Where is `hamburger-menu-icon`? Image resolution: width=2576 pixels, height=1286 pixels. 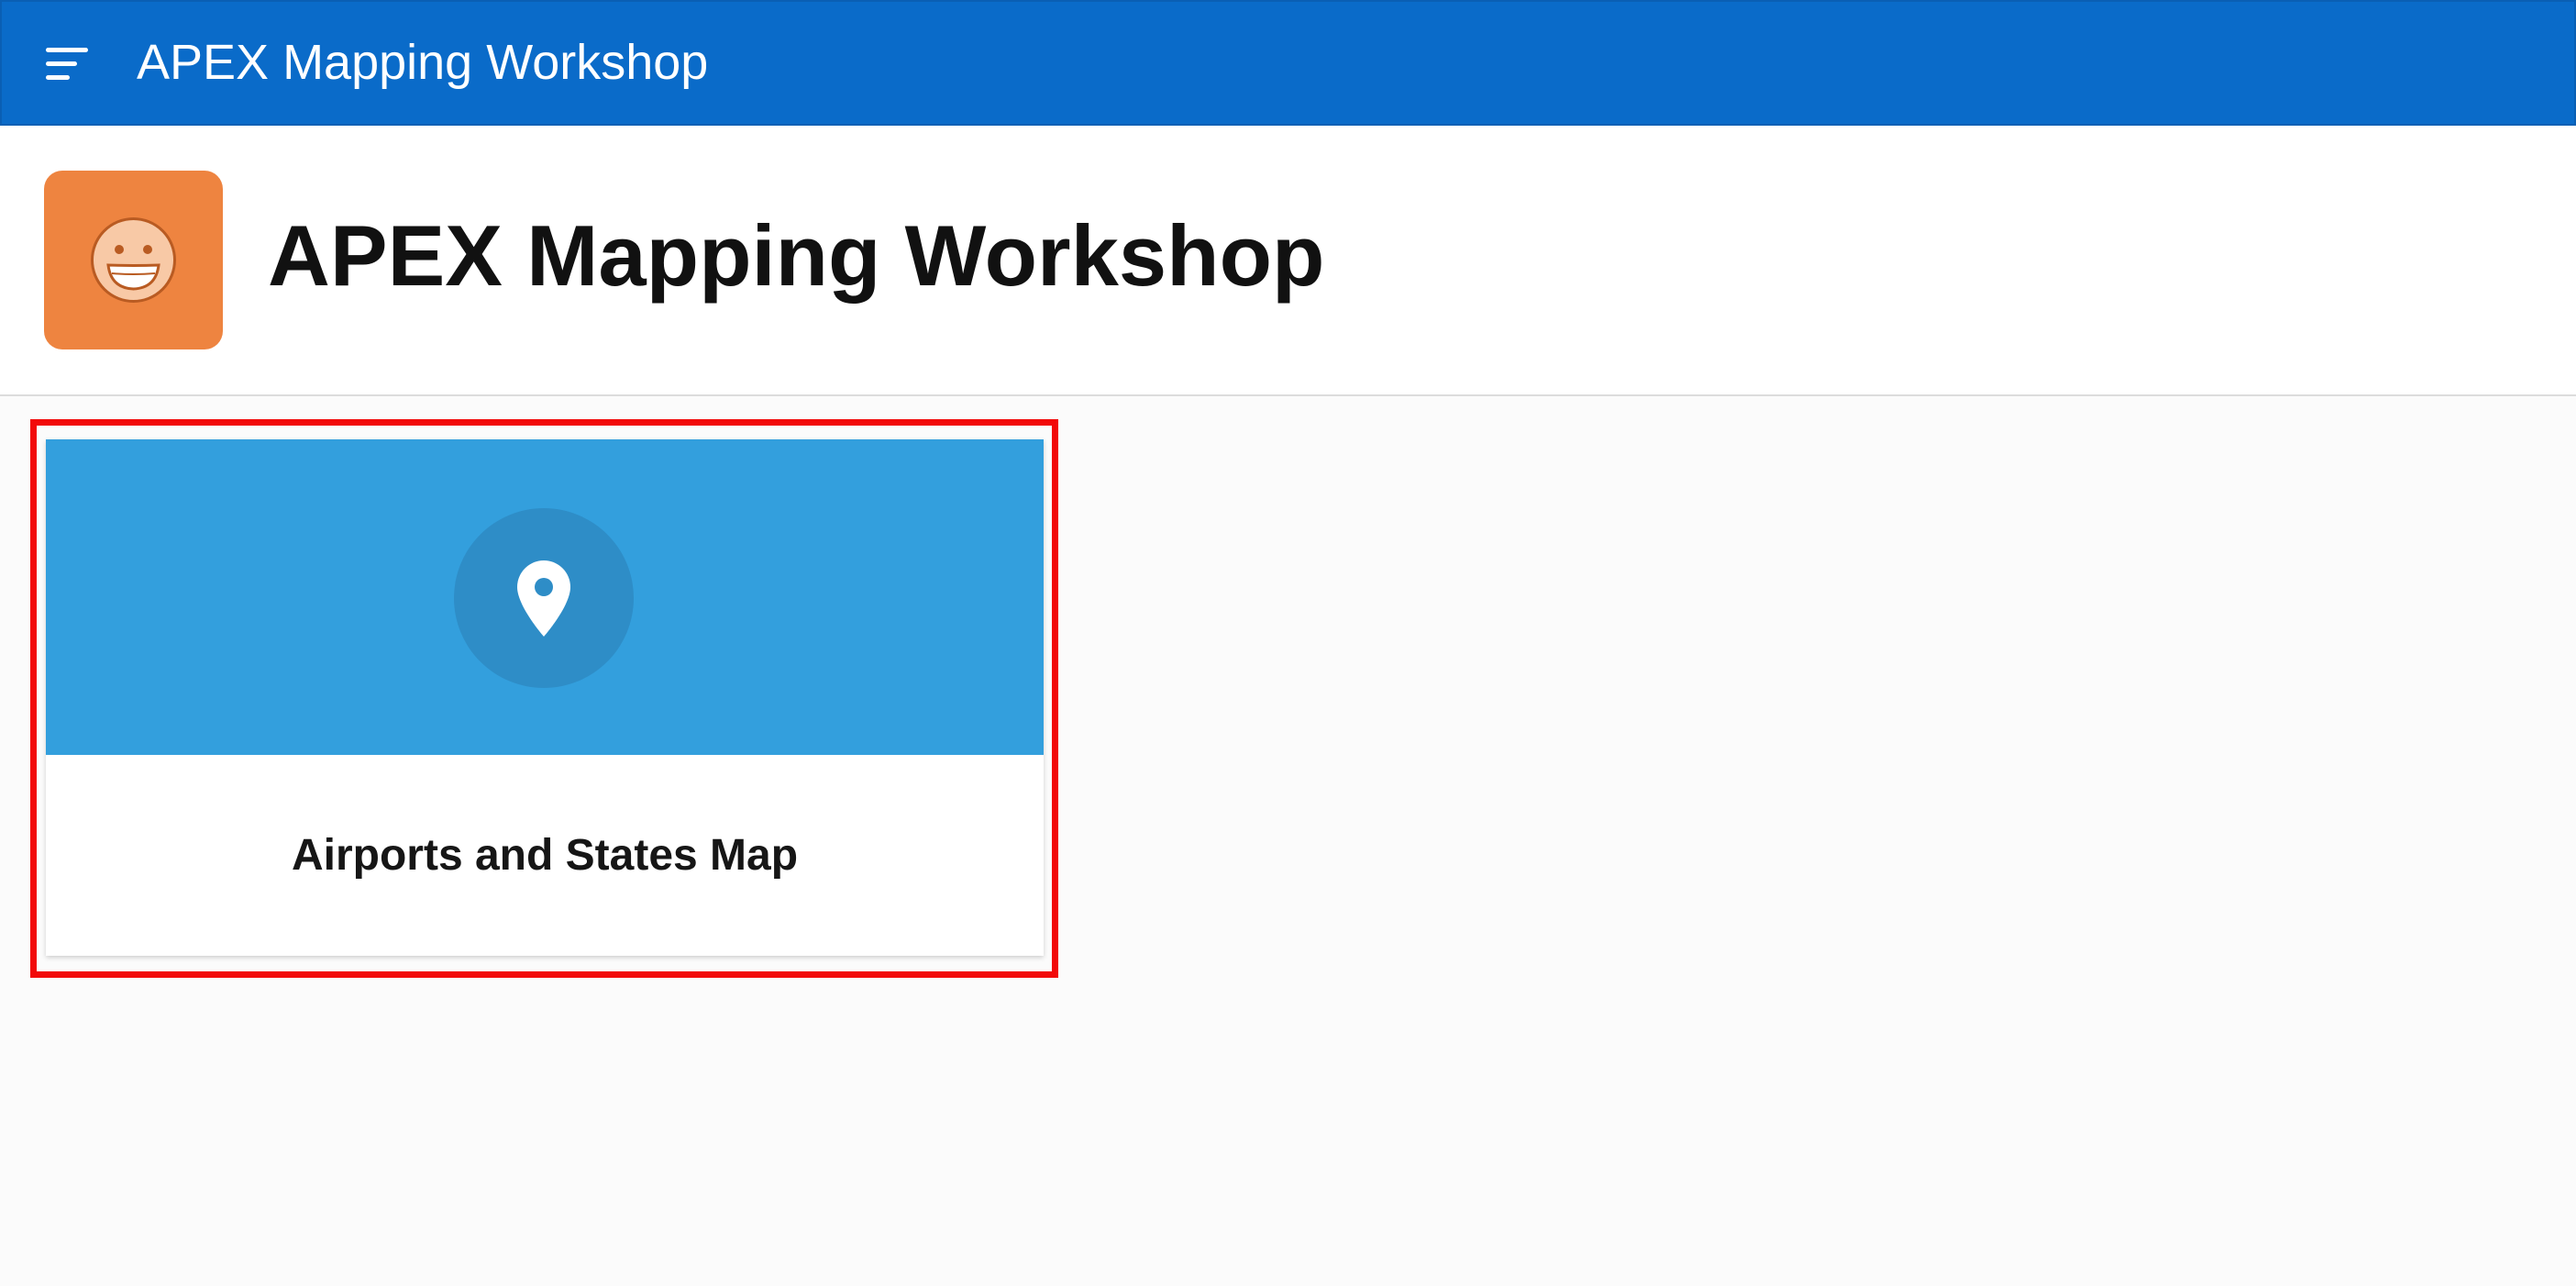 hamburger-menu-icon is located at coordinates (67, 64).